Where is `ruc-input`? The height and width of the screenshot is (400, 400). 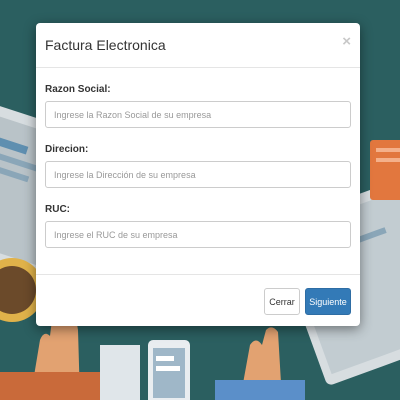 ruc-input is located at coordinates (198, 234).